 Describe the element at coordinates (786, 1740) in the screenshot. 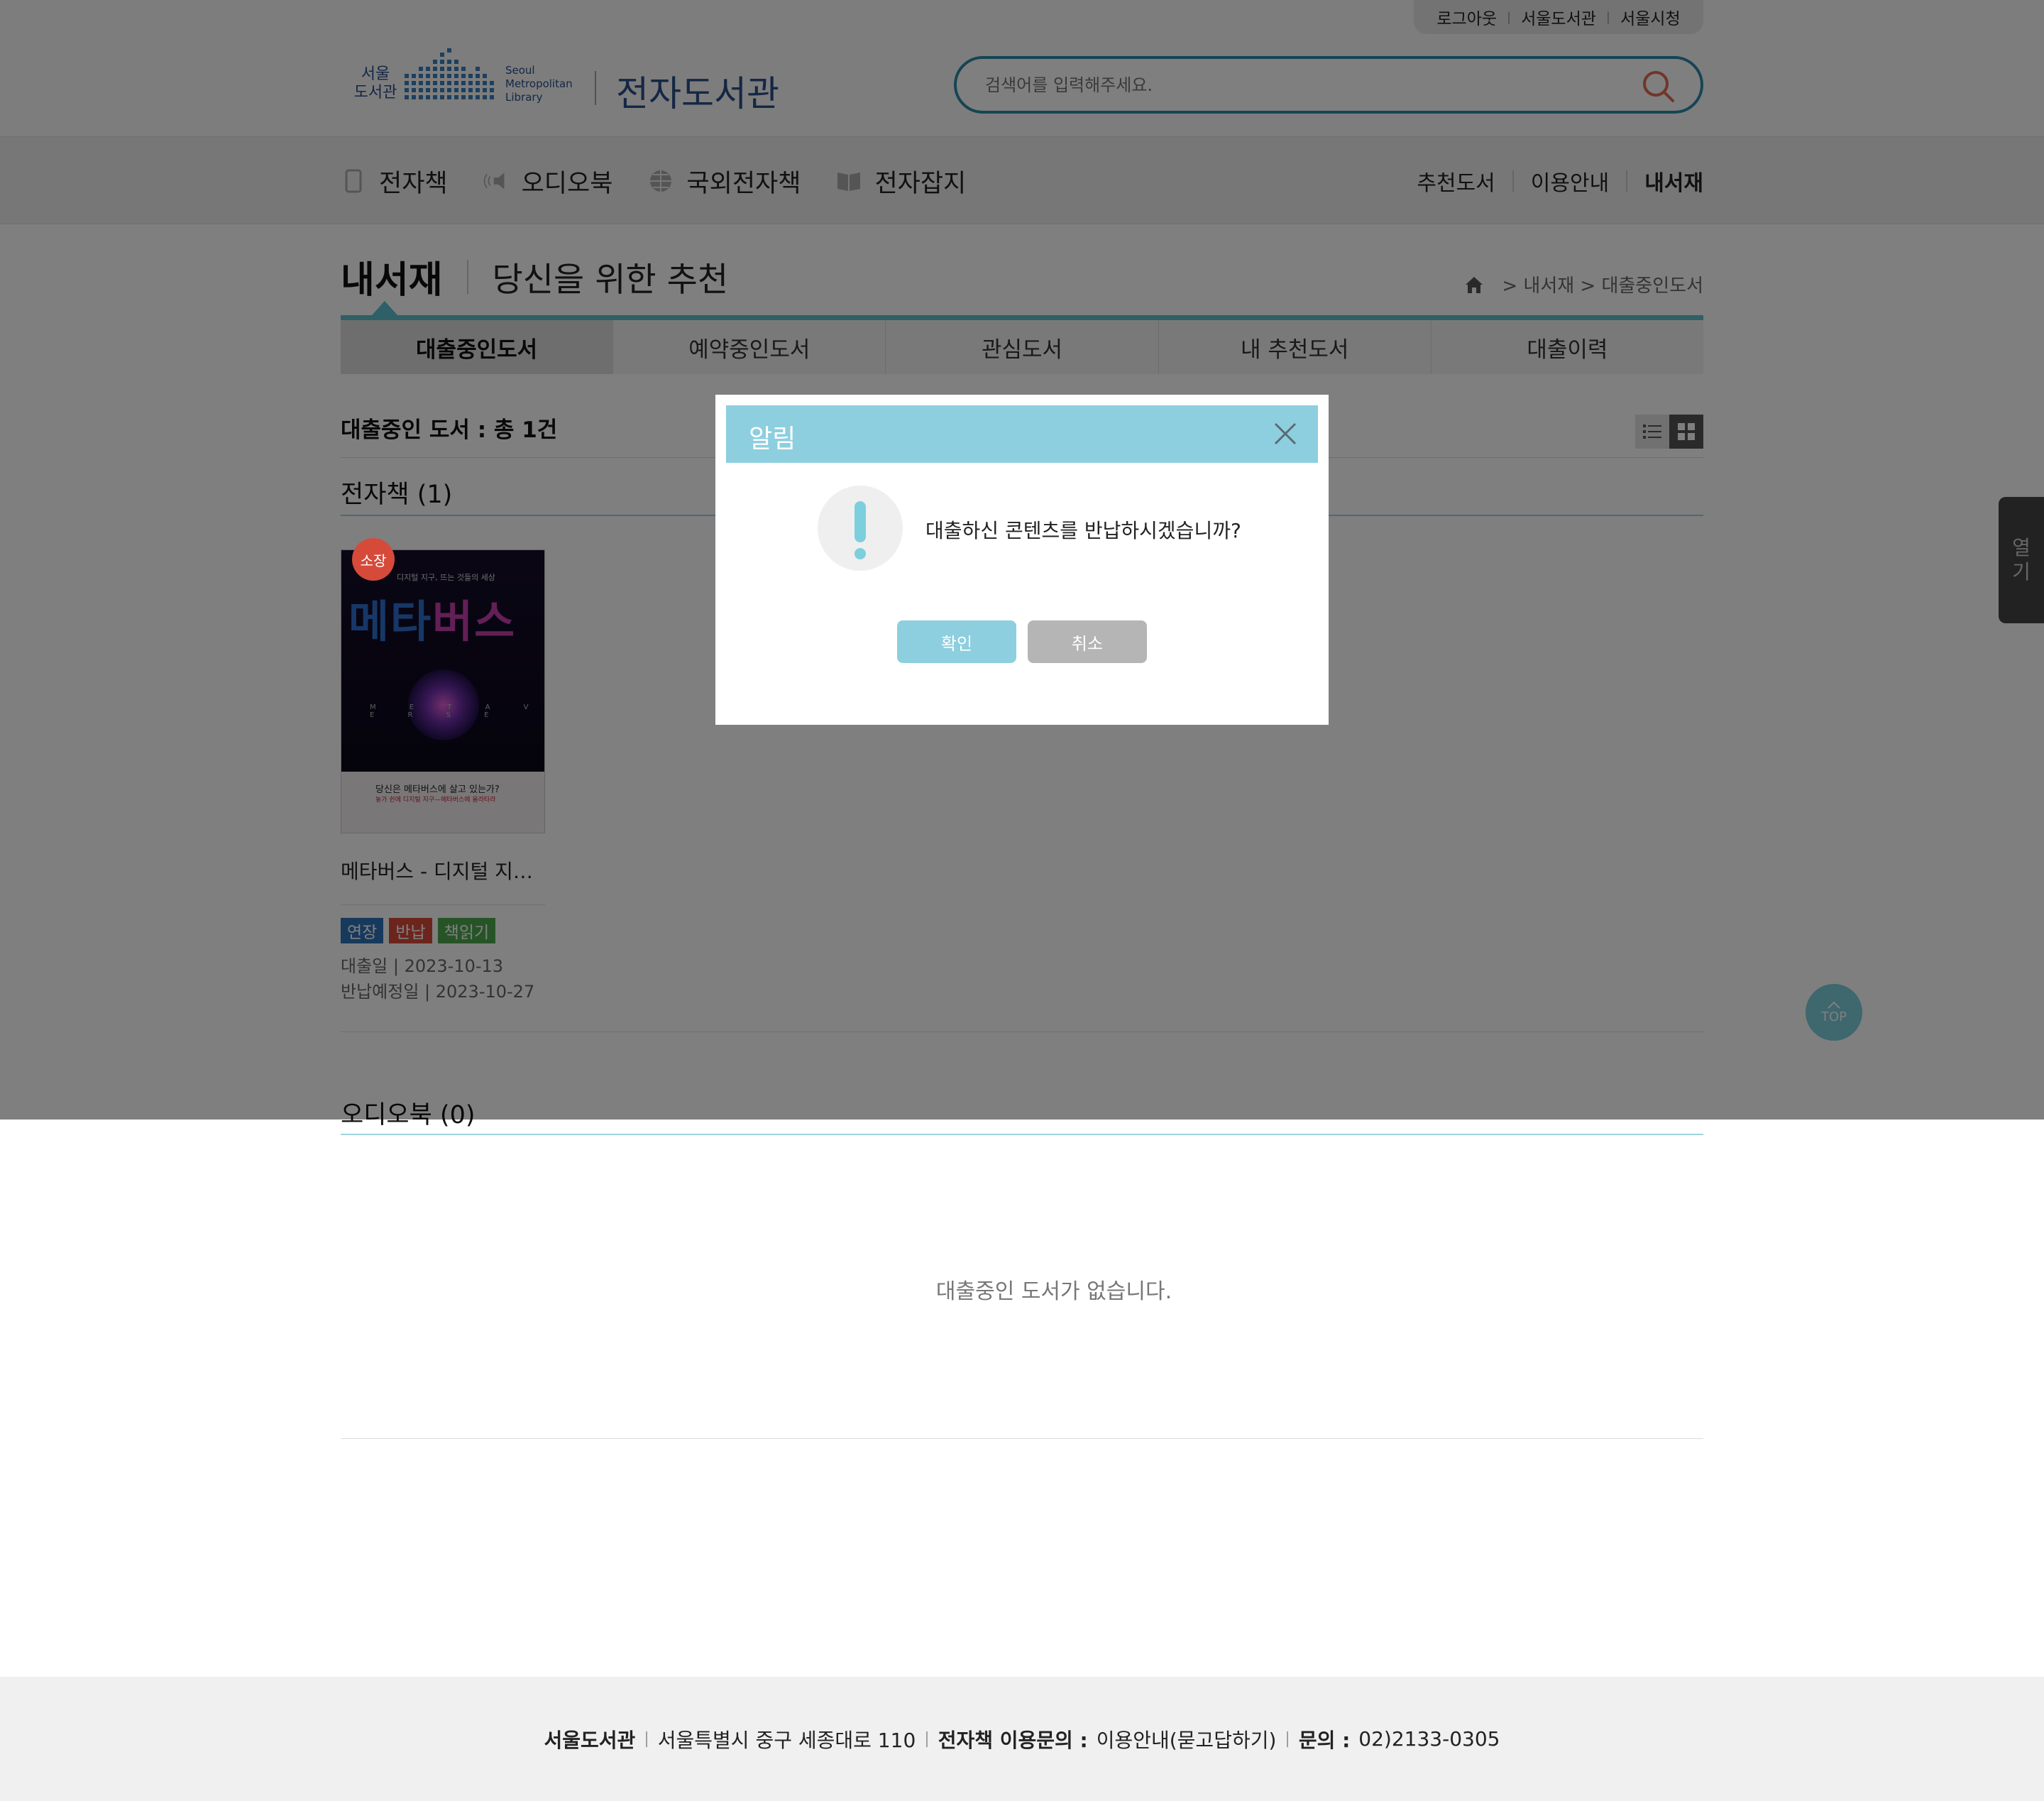

I see `footer-address: 서울특별시 중구 세종대로 110` at that location.